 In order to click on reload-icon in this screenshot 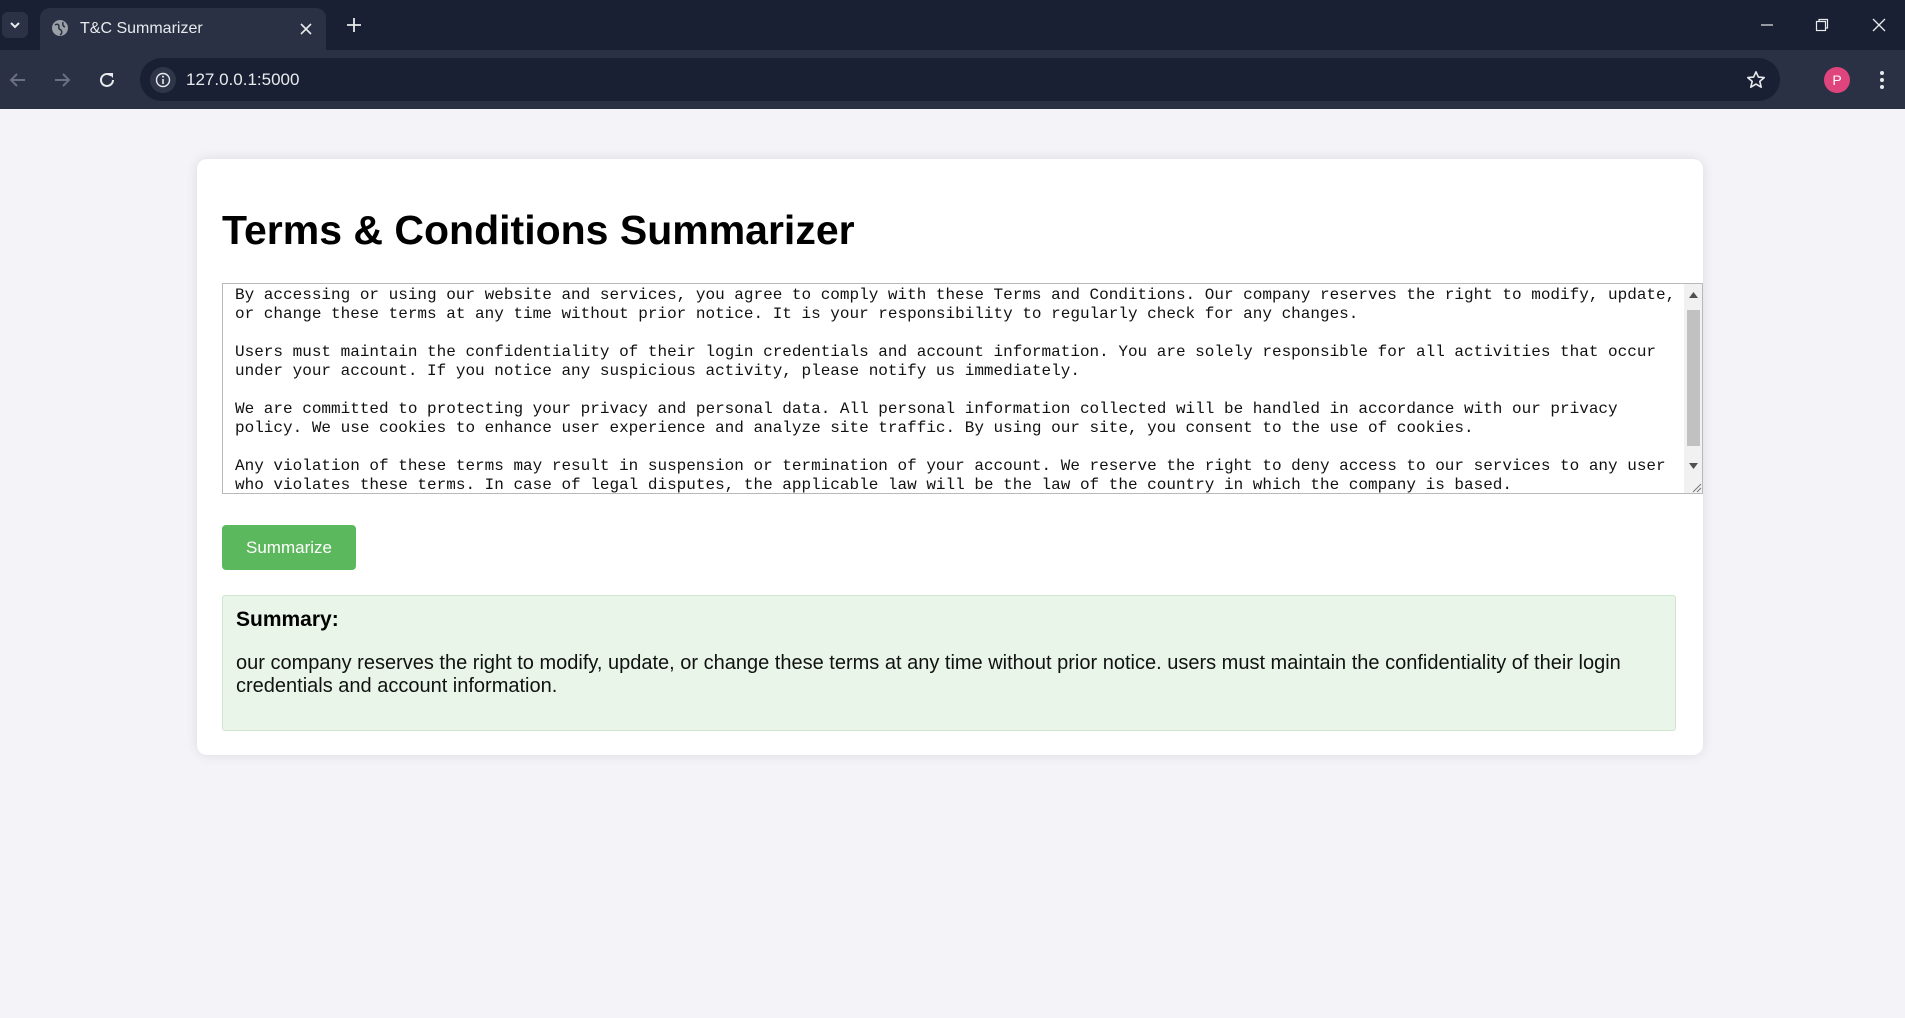, I will do `click(107, 79)`.